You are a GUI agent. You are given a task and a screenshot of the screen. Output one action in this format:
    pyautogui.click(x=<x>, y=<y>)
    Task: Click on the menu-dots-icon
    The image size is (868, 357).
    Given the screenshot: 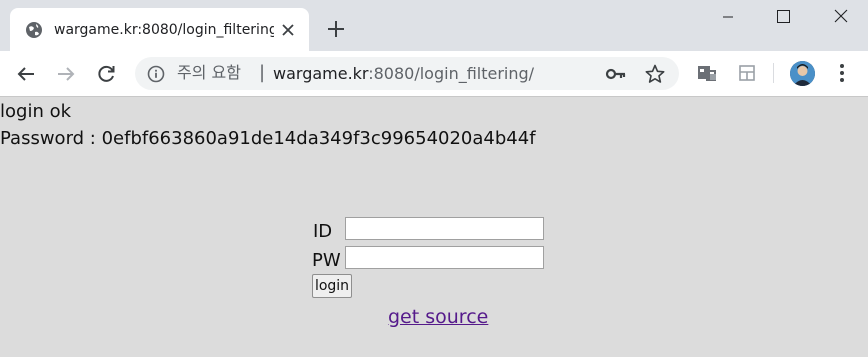 What is the action you would take?
    pyautogui.click(x=842, y=73)
    